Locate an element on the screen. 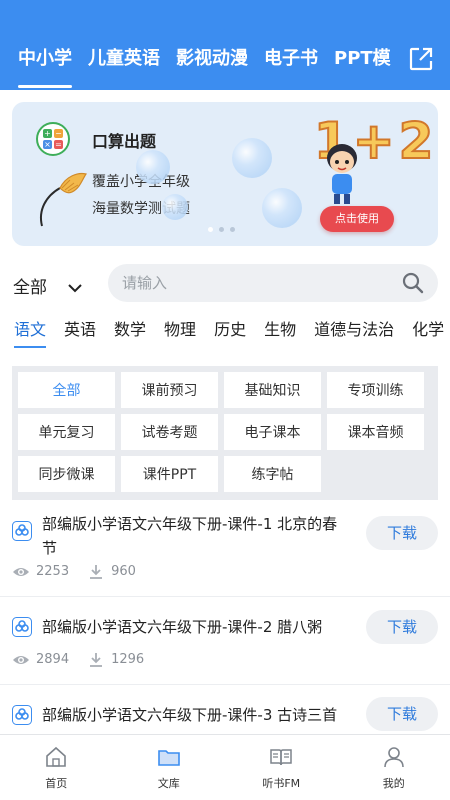  search-bar-row: 全部 is located at coordinates (225, 285).